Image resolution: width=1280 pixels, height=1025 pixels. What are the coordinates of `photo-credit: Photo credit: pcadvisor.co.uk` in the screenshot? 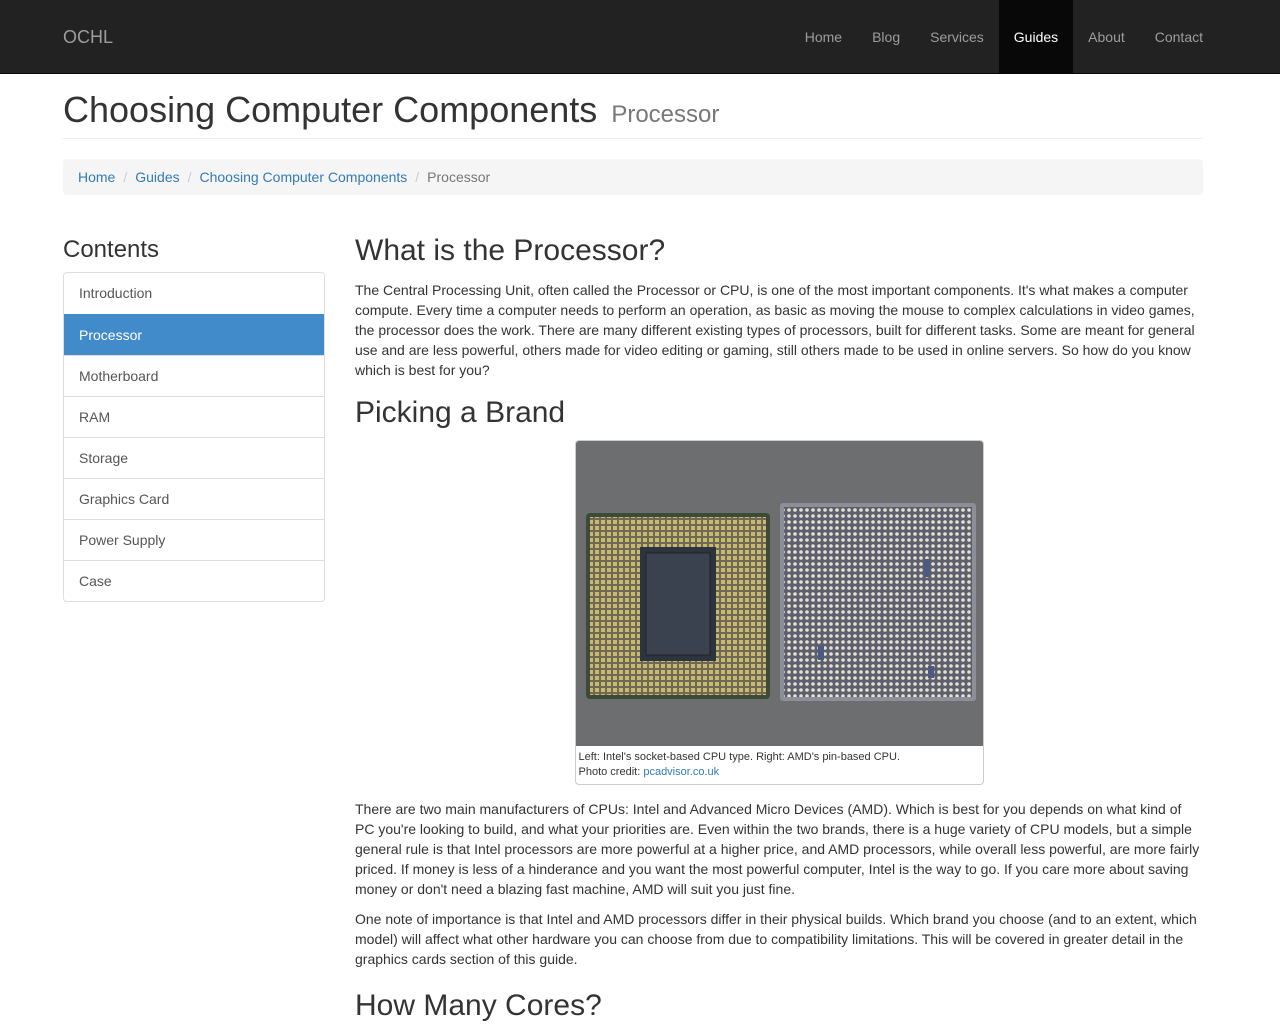 It's located at (779, 772).